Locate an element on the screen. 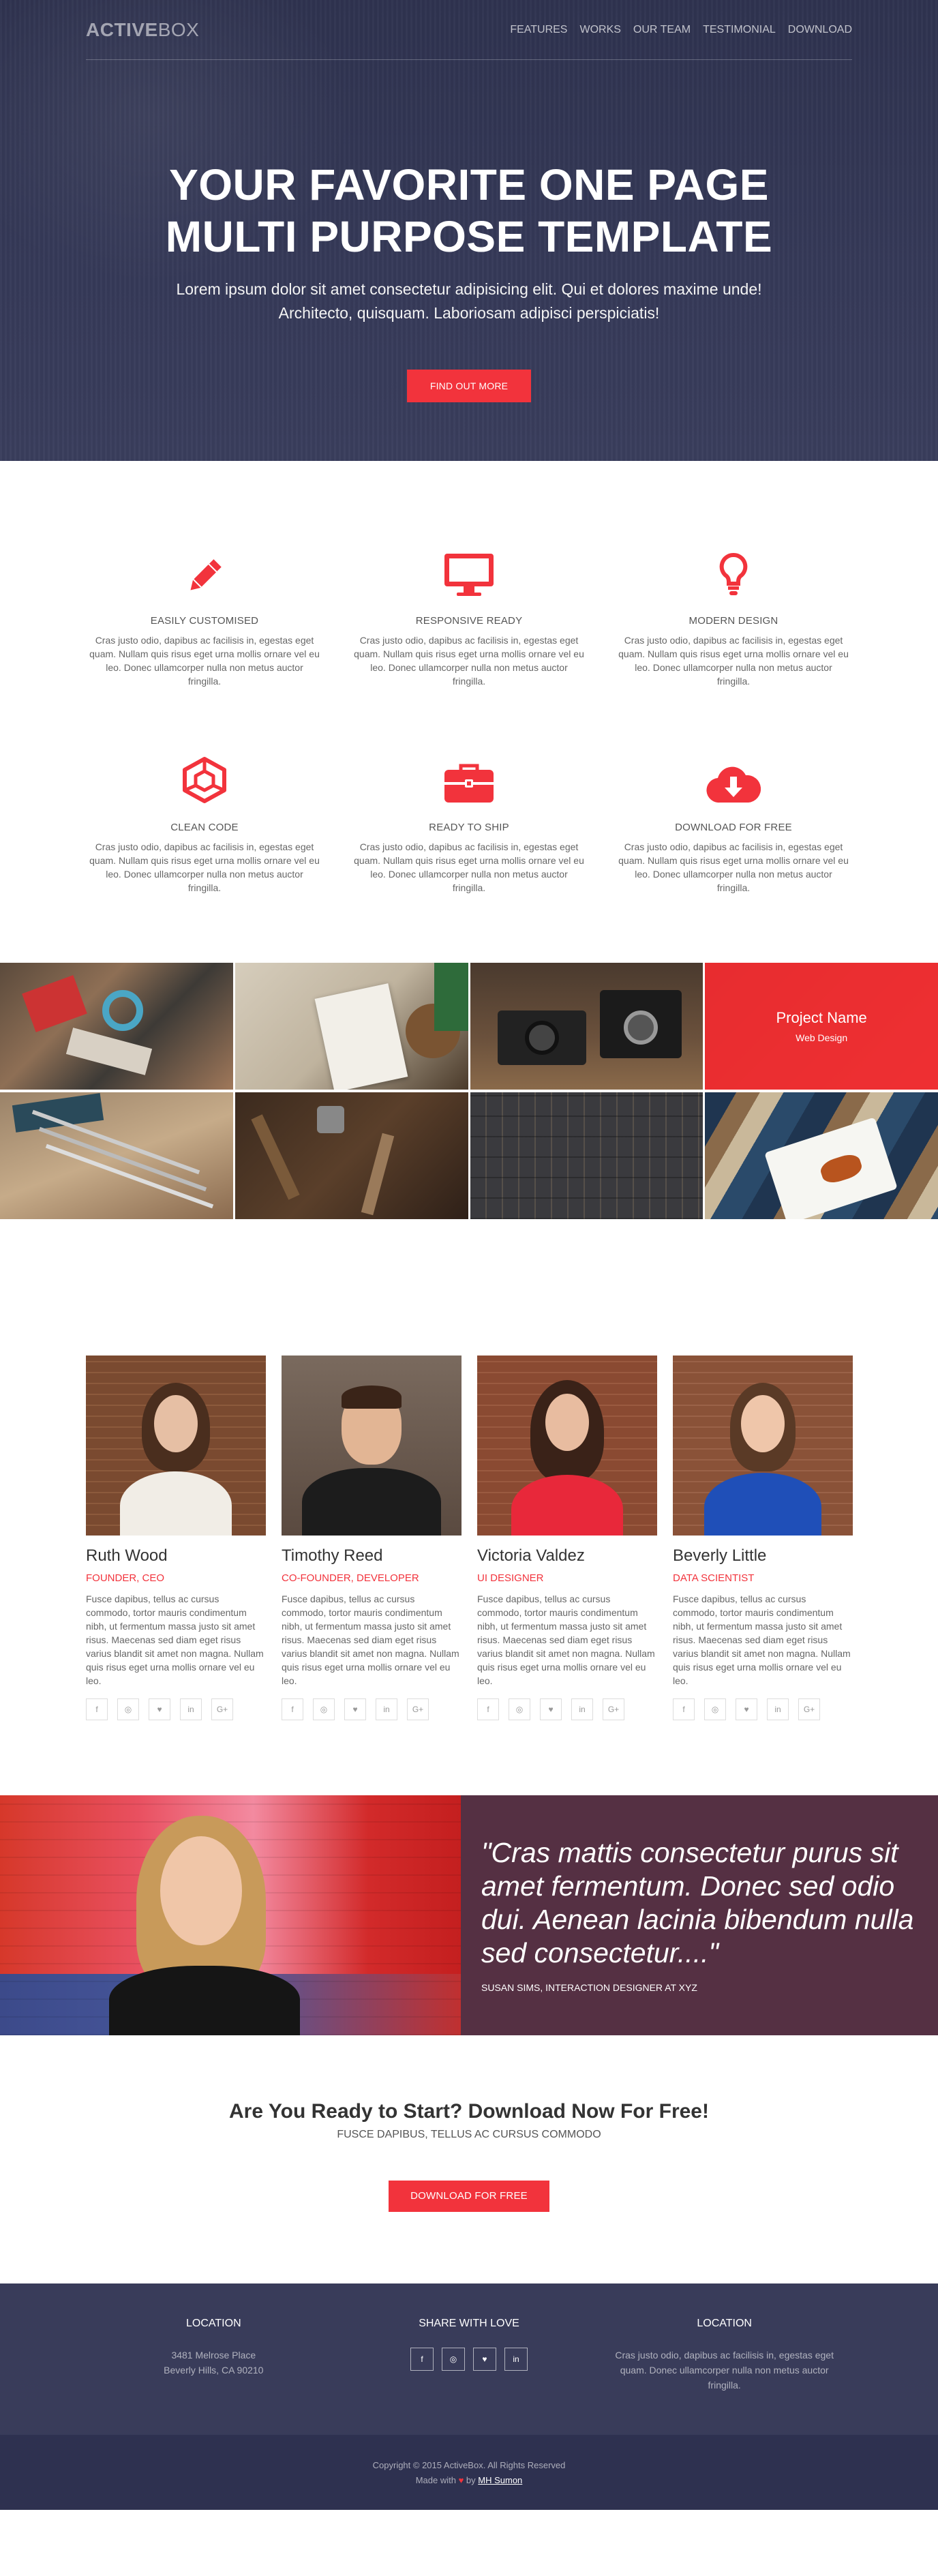 Image resolution: width=938 pixels, height=2576 pixels. footer-share-title: SHARE WITH LOVE is located at coordinates (469, 2323).